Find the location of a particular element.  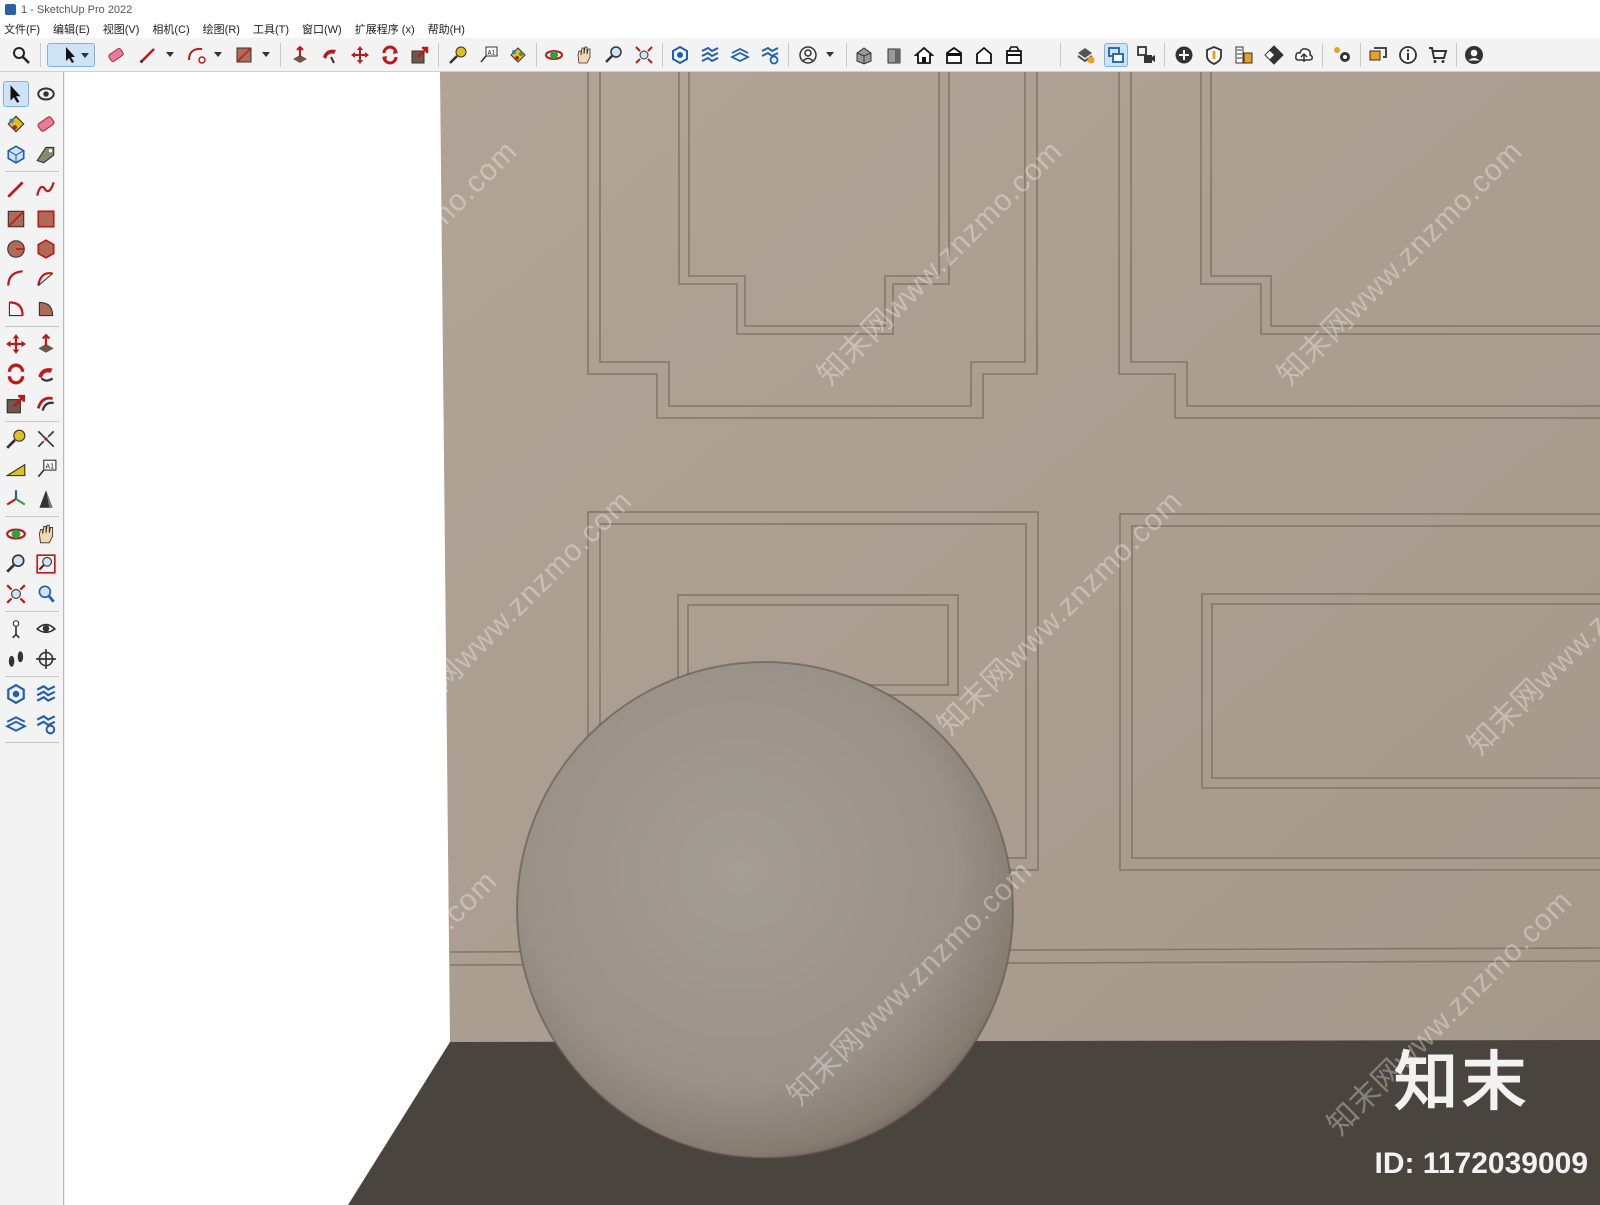

menu-window: 窗口(W) is located at coordinates (322, 29).